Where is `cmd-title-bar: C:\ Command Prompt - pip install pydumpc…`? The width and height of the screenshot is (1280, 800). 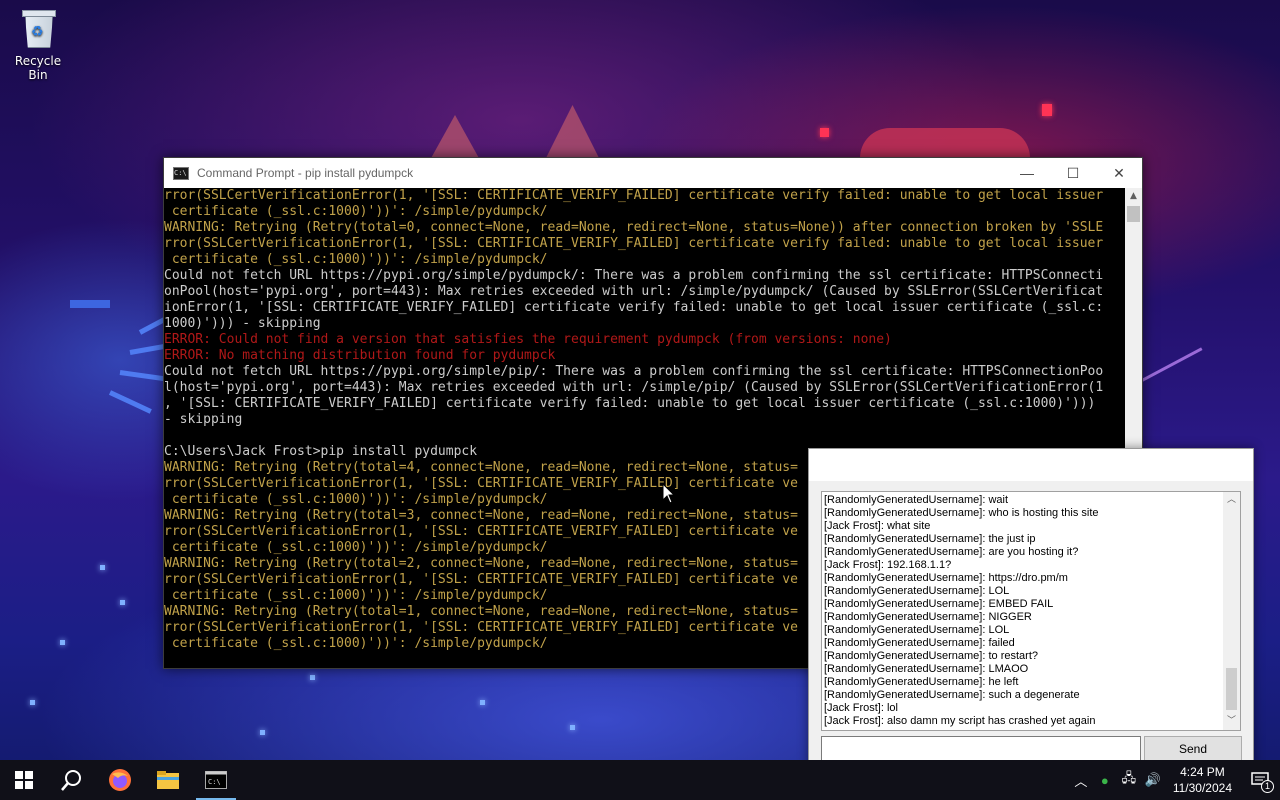
cmd-title-bar: C:\ Command Prompt - pip install pydumpc… is located at coordinates (653, 173).